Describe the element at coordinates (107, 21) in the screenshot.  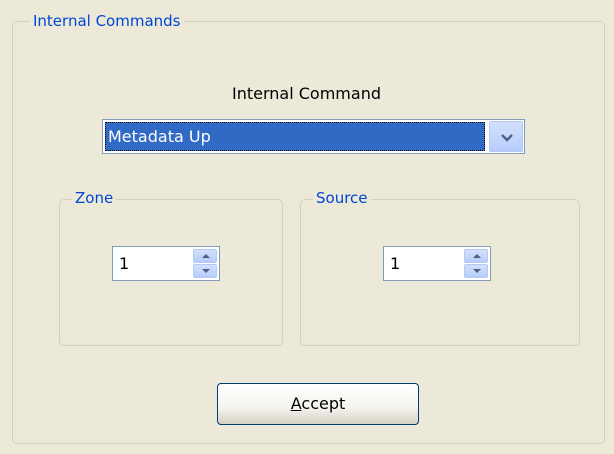
I see `internal-commands-title: Internal Commands` at that location.